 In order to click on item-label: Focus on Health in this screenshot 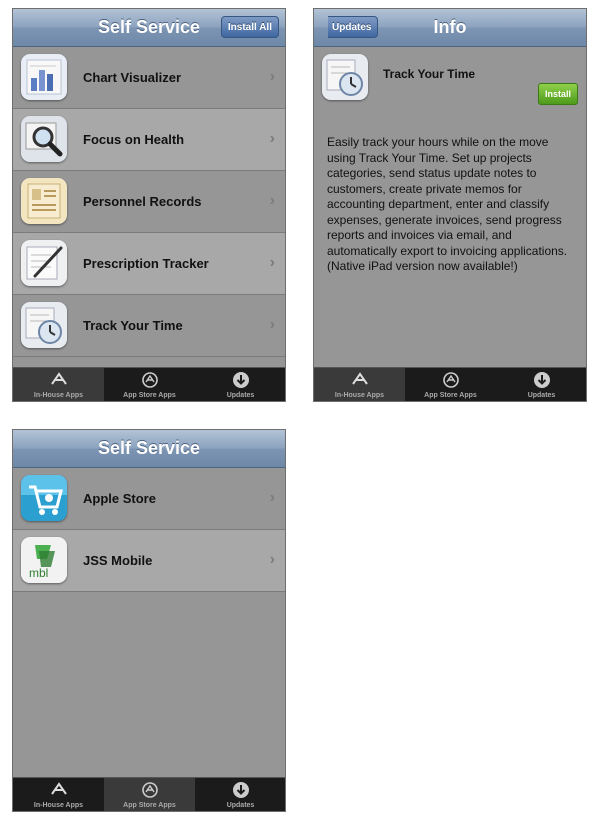, I will do `click(134, 139)`.